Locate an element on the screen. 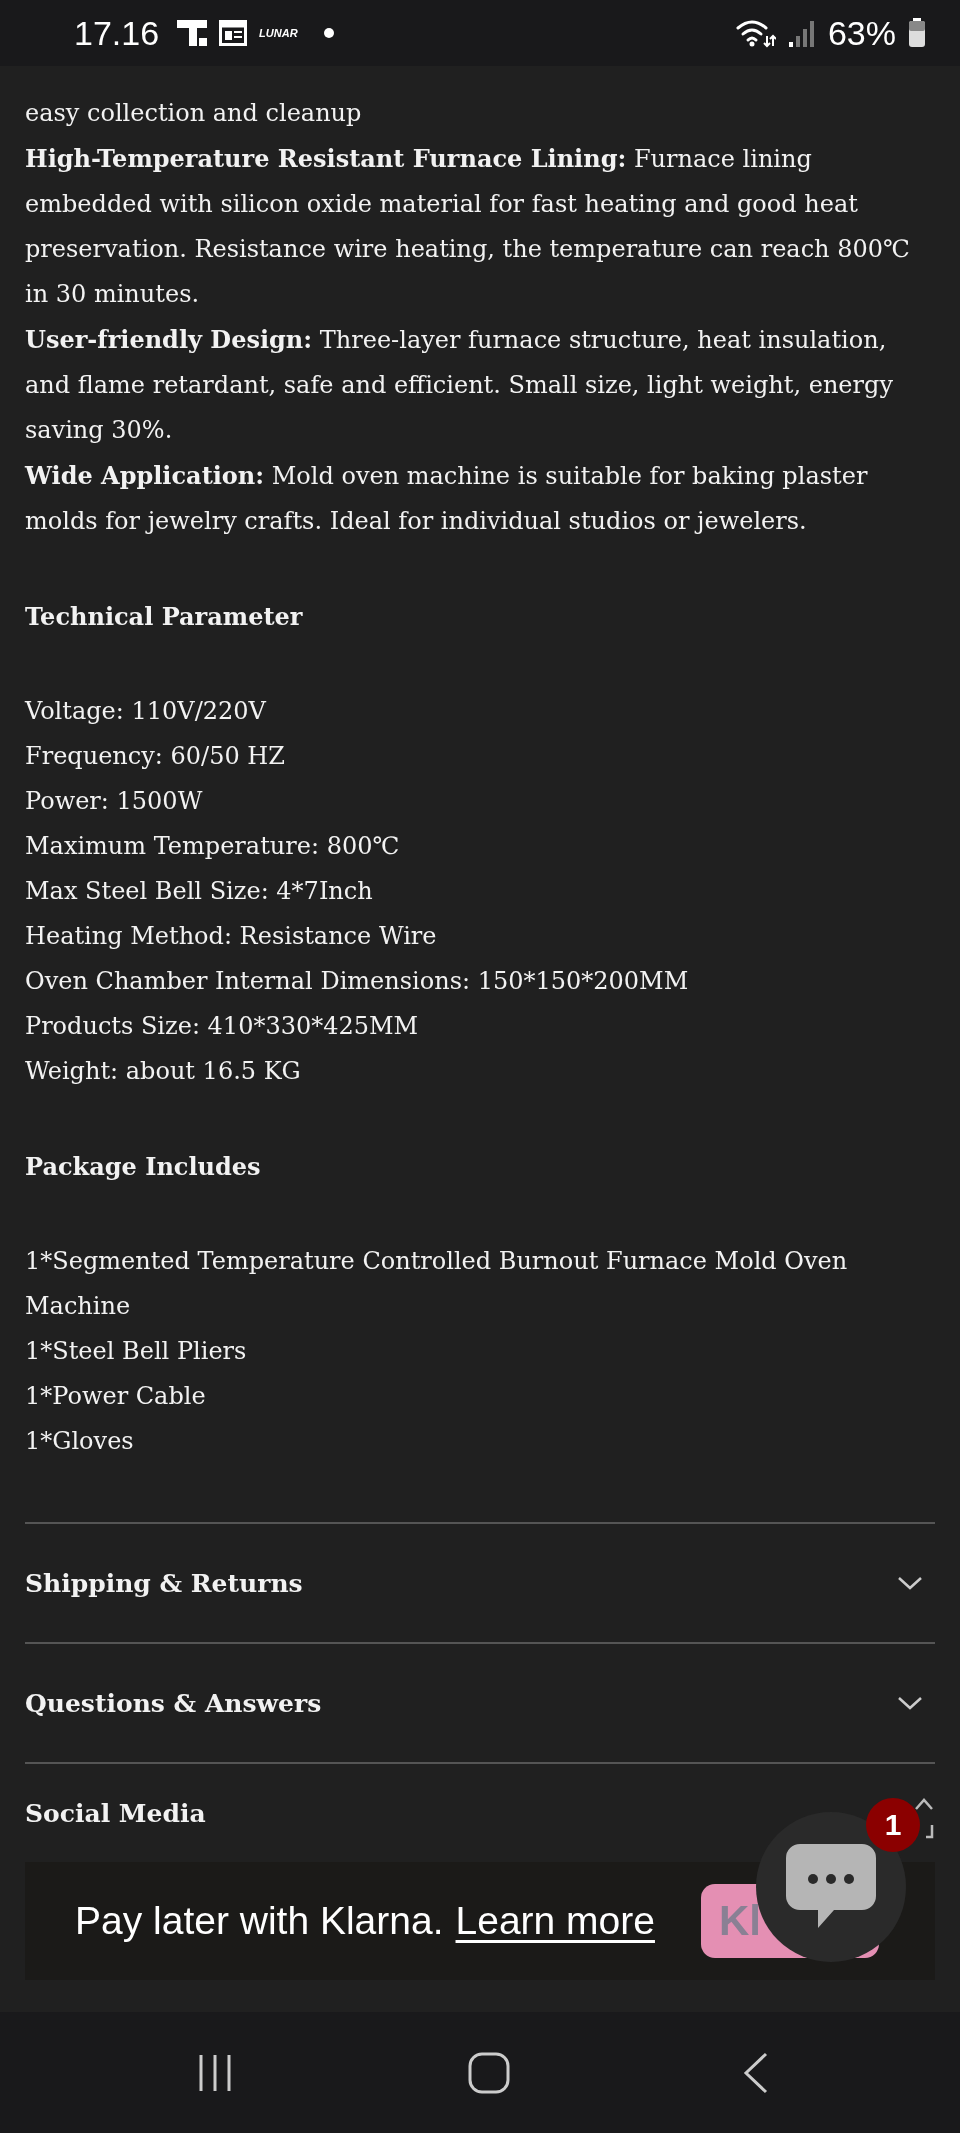  accordion-title: Social Media is located at coordinates (115, 1813).